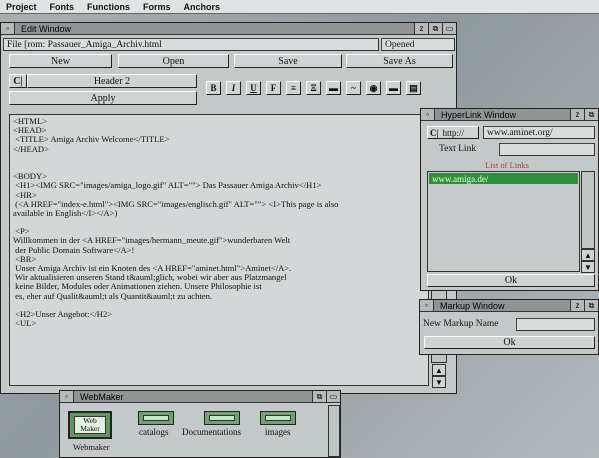  Describe the element at coordinates (393, 88) in the screenshot. I see `table-icon: ▬` at that location.